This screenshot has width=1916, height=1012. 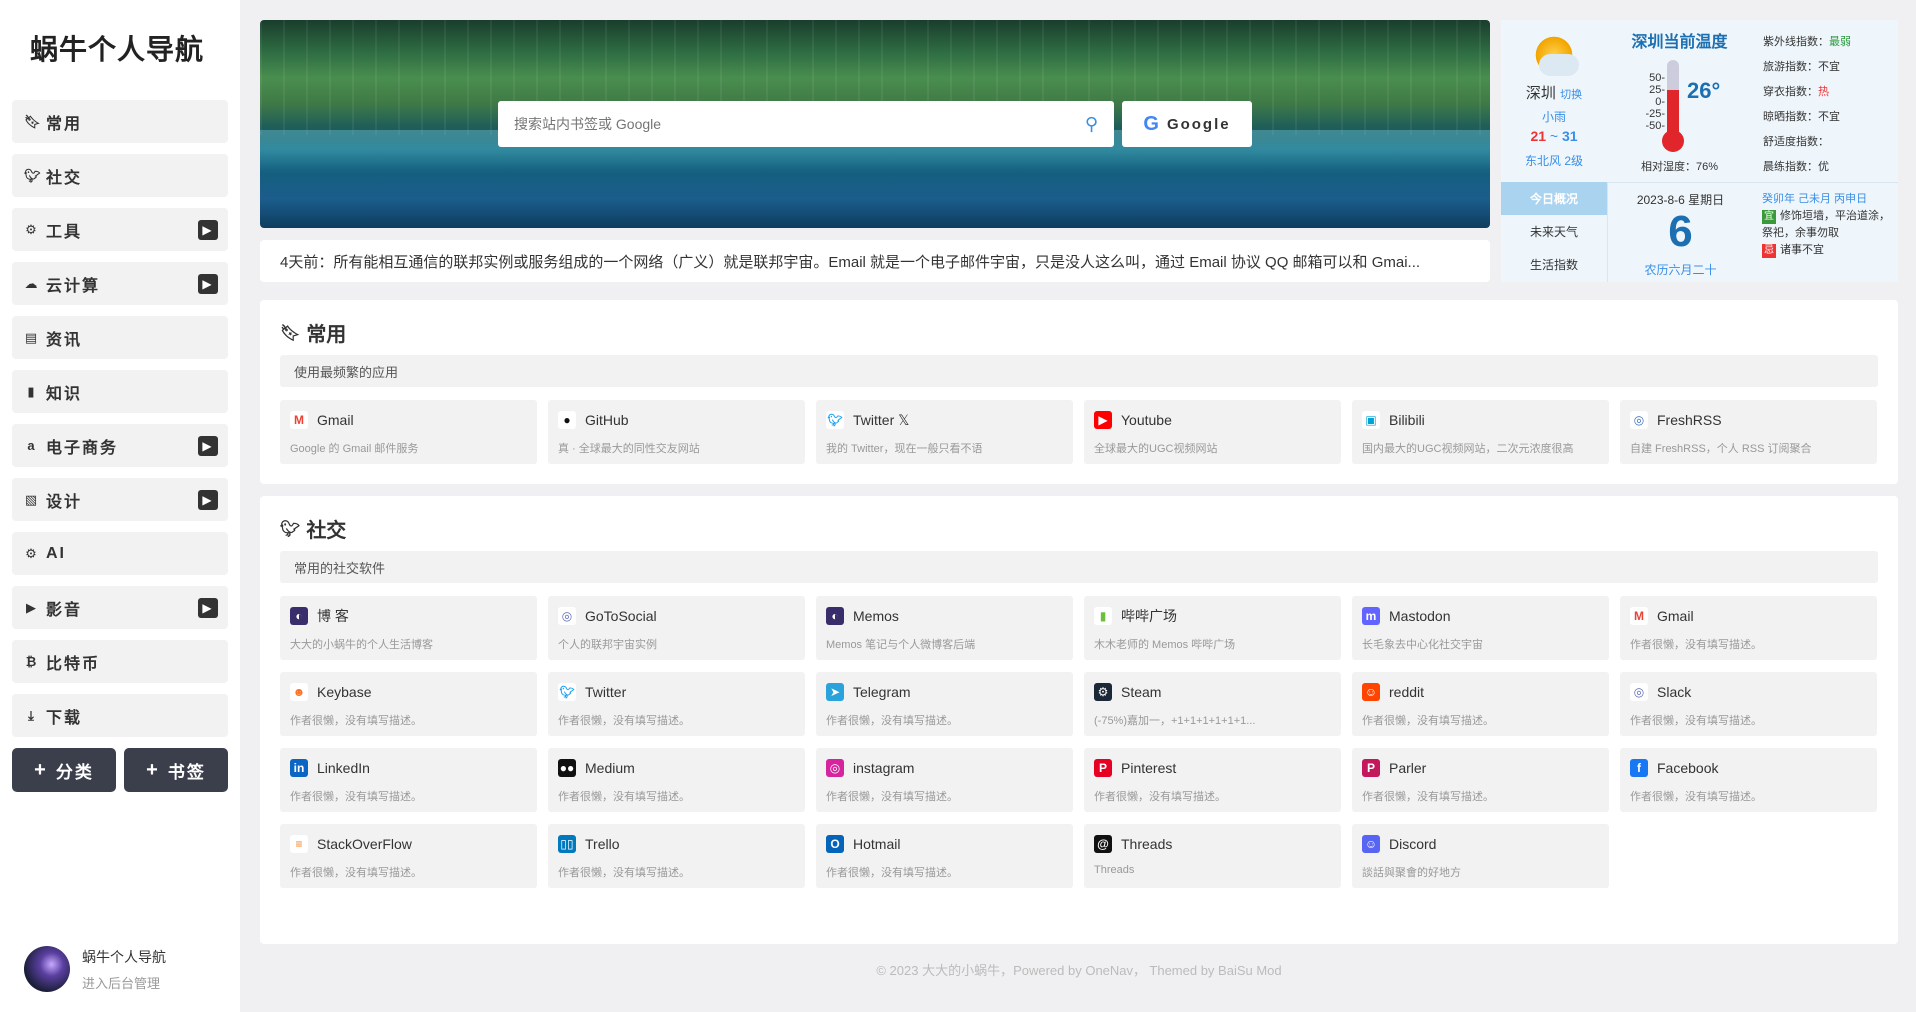 I want to click on temp-high: 31, so click(x=1569, y=136).